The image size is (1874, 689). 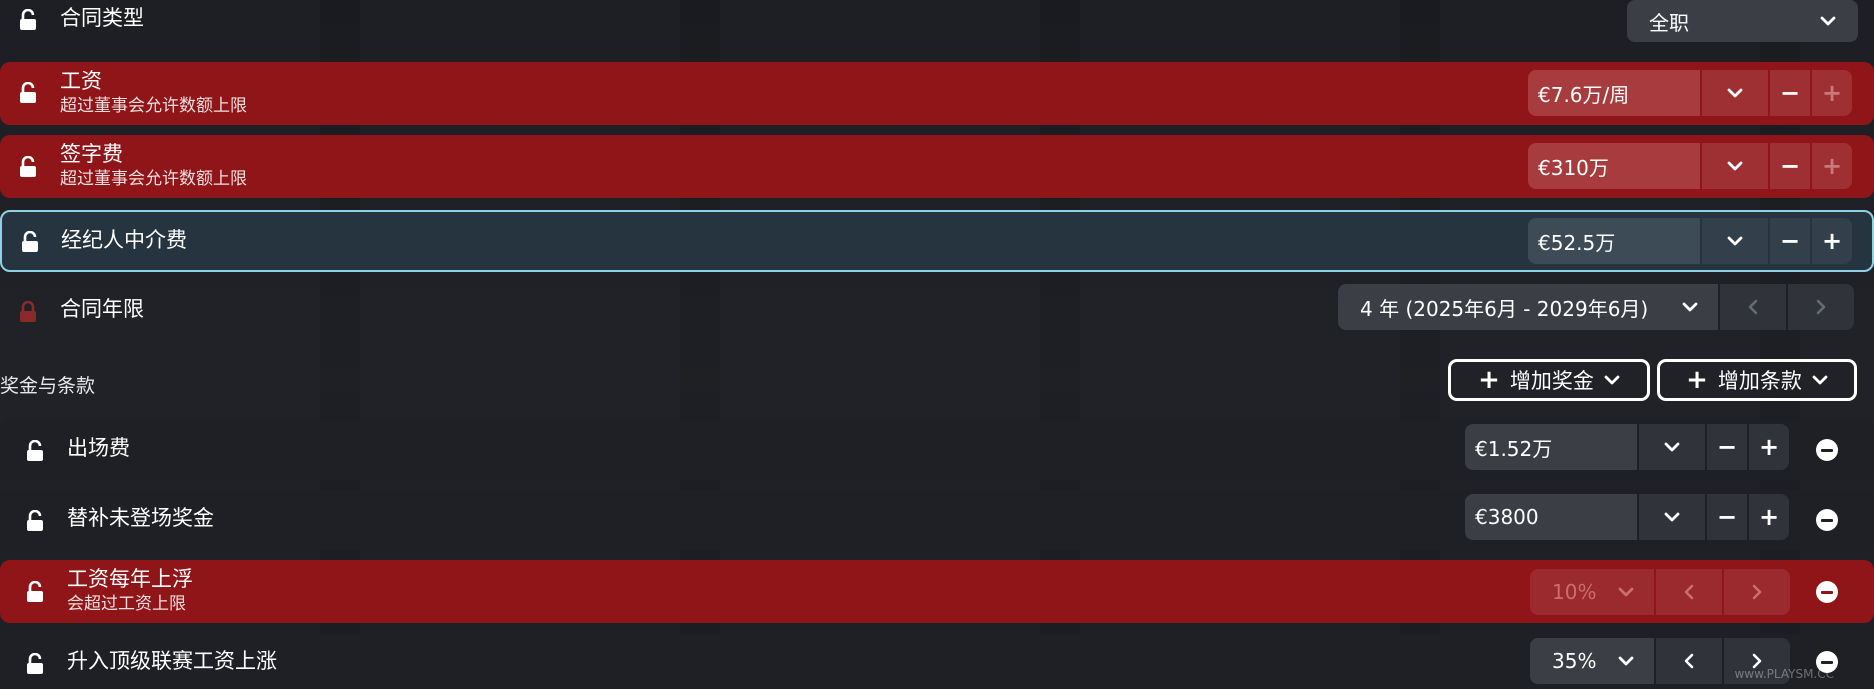 What do you see at coordinates (937, 591) in the screenshot?
I see `yearly-rise-row: 工资每年上浮 会超过工资上限 10%` at bounding box center [937, 591].